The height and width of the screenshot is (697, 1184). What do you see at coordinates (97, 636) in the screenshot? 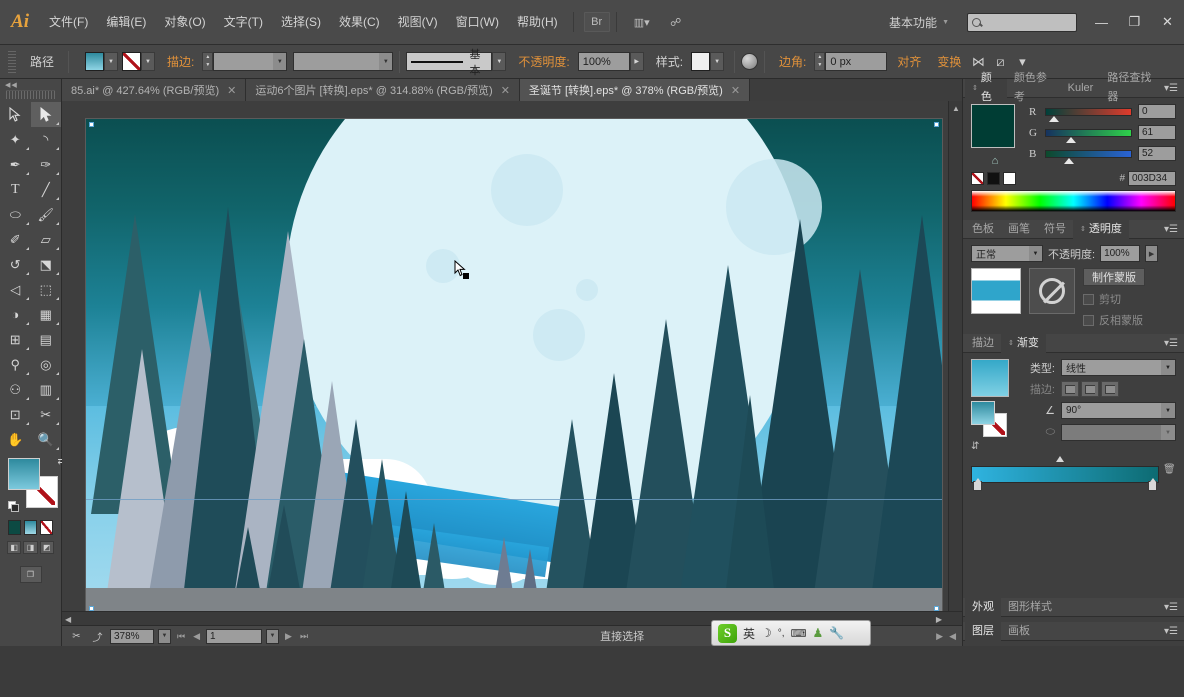
I see `share-icon: ⤴` at bounding box center [97, 636].